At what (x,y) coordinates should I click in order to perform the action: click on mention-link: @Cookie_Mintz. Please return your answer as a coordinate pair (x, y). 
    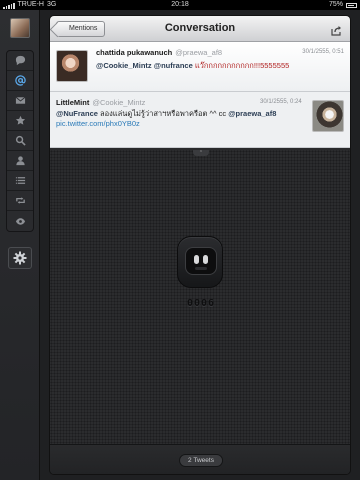
    Looking at the image, I should click on (124, 65).